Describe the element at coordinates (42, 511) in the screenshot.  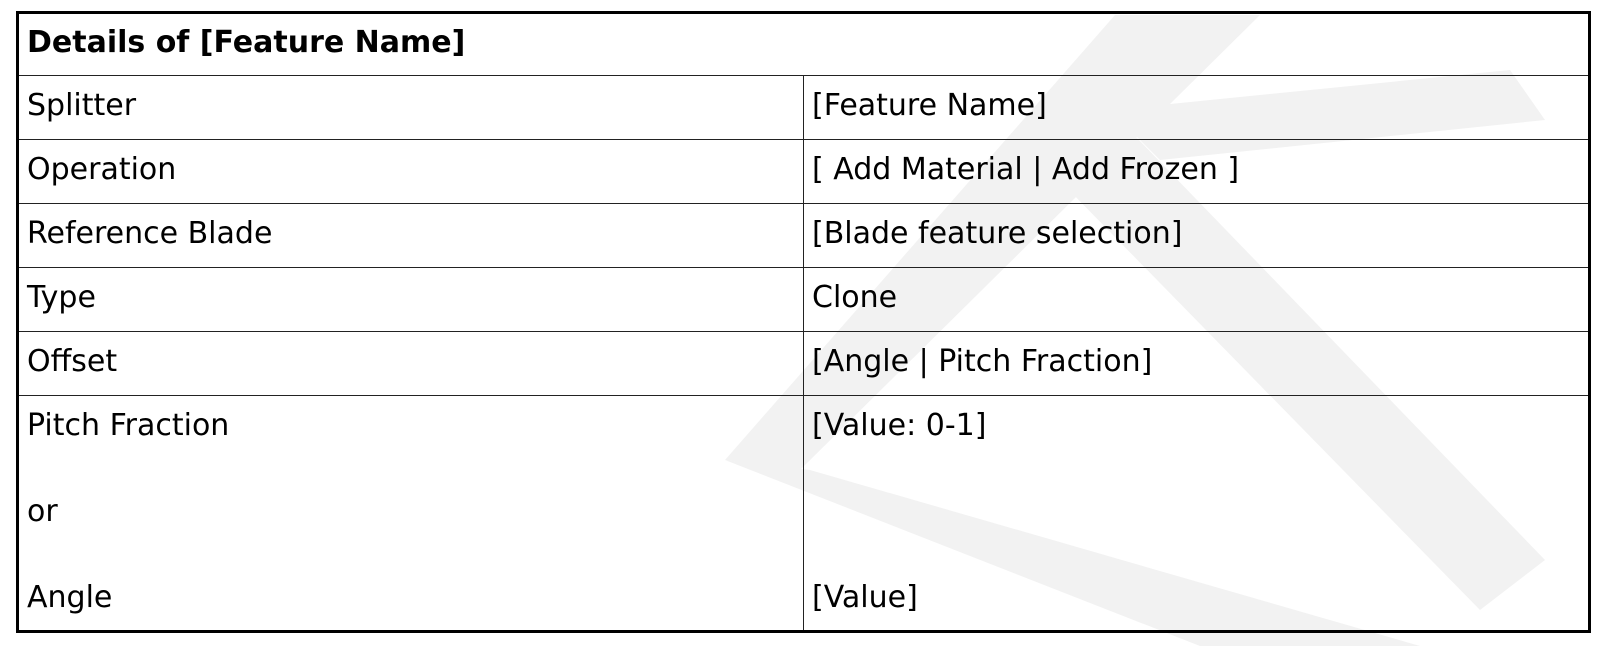
I see `label-line: or` at that location.